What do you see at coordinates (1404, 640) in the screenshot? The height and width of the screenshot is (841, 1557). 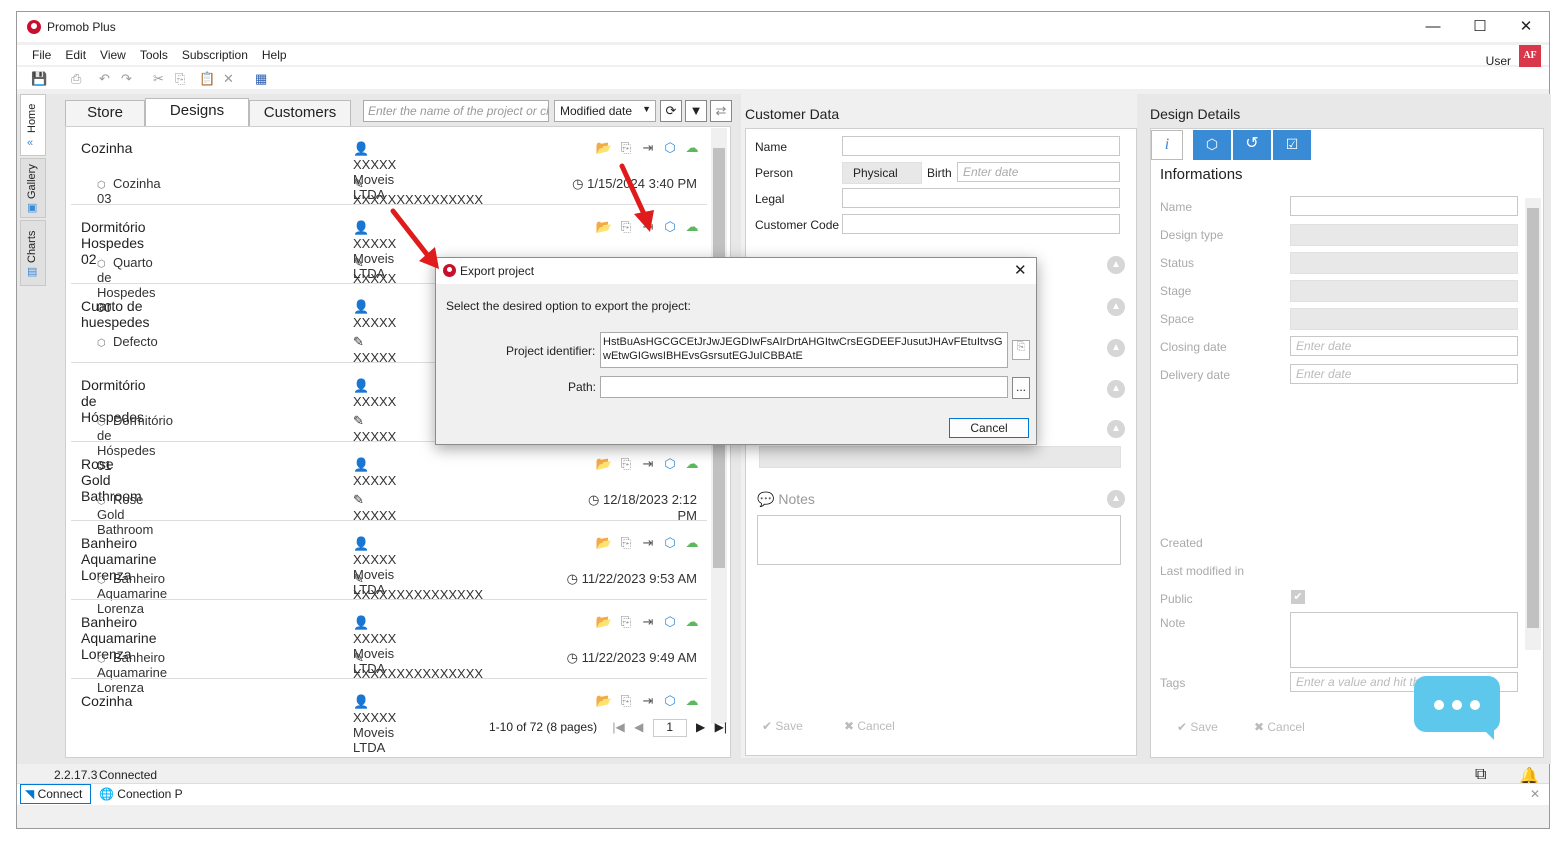 I see `note-field` at bounding box center [1404, 640].